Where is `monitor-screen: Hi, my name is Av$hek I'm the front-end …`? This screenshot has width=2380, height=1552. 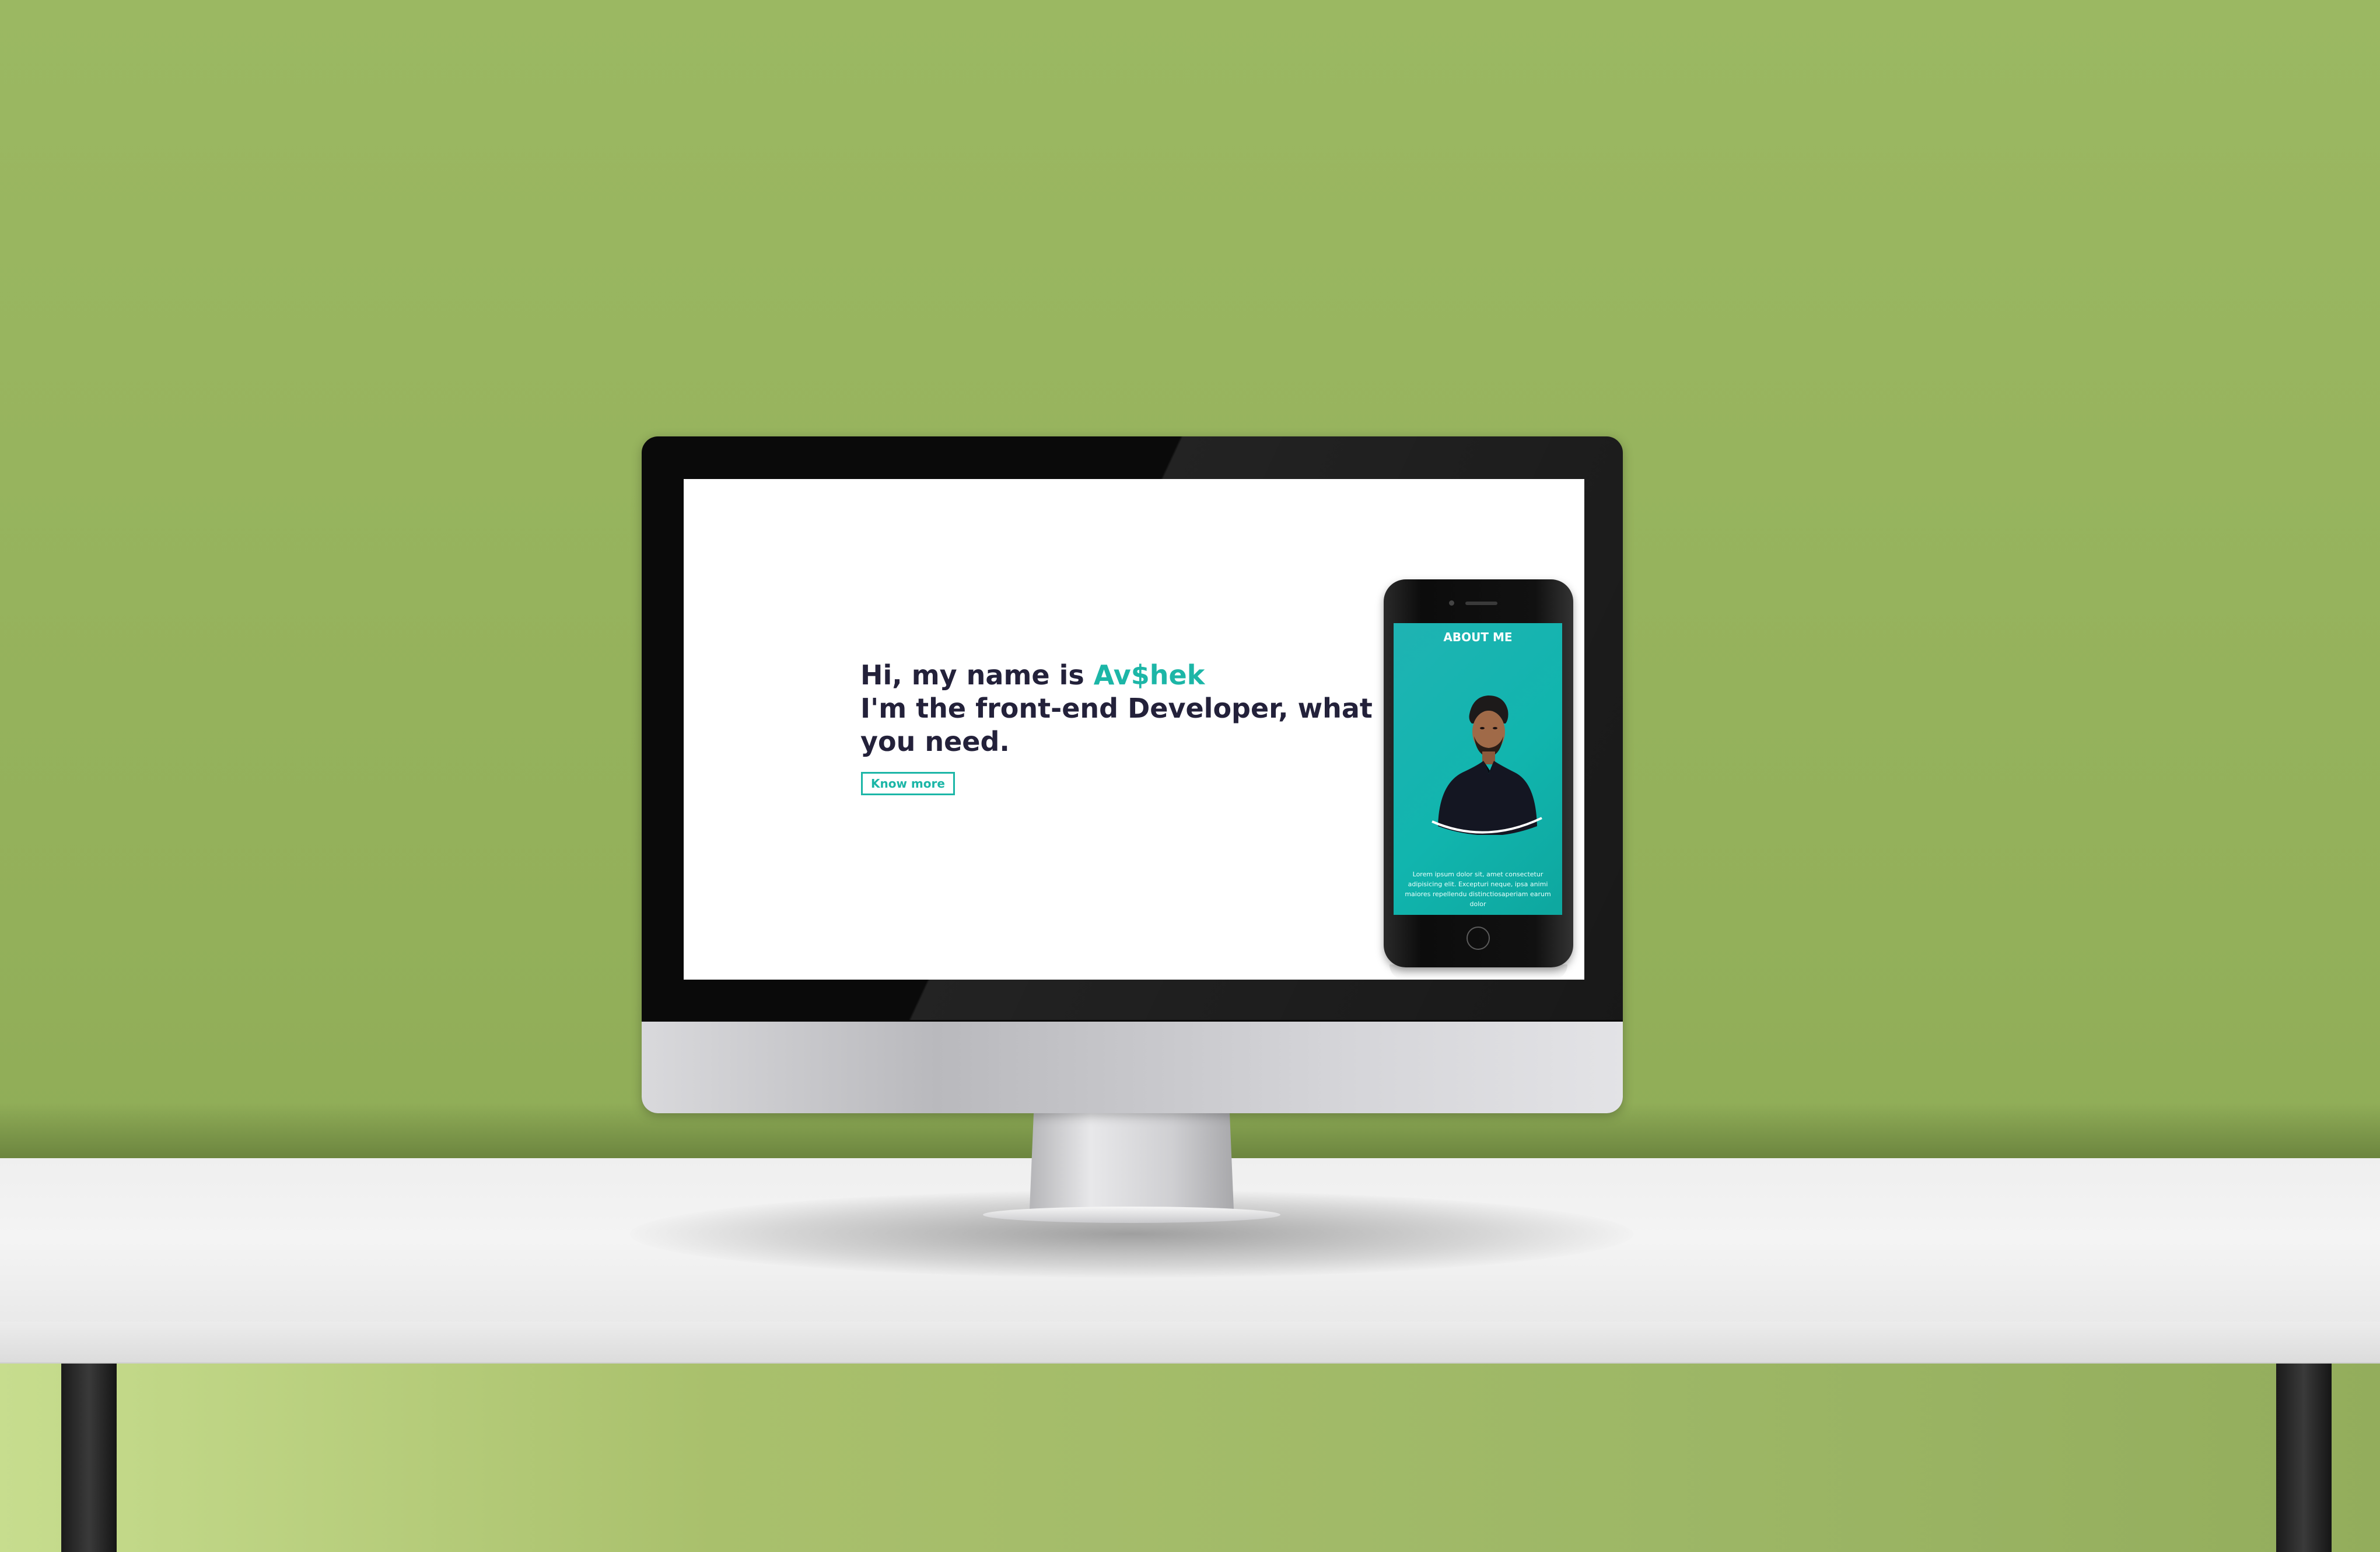 monitor-screen: Hi, my name is Av$hek I'm the front-end … is located at coordinates (1134, 729).